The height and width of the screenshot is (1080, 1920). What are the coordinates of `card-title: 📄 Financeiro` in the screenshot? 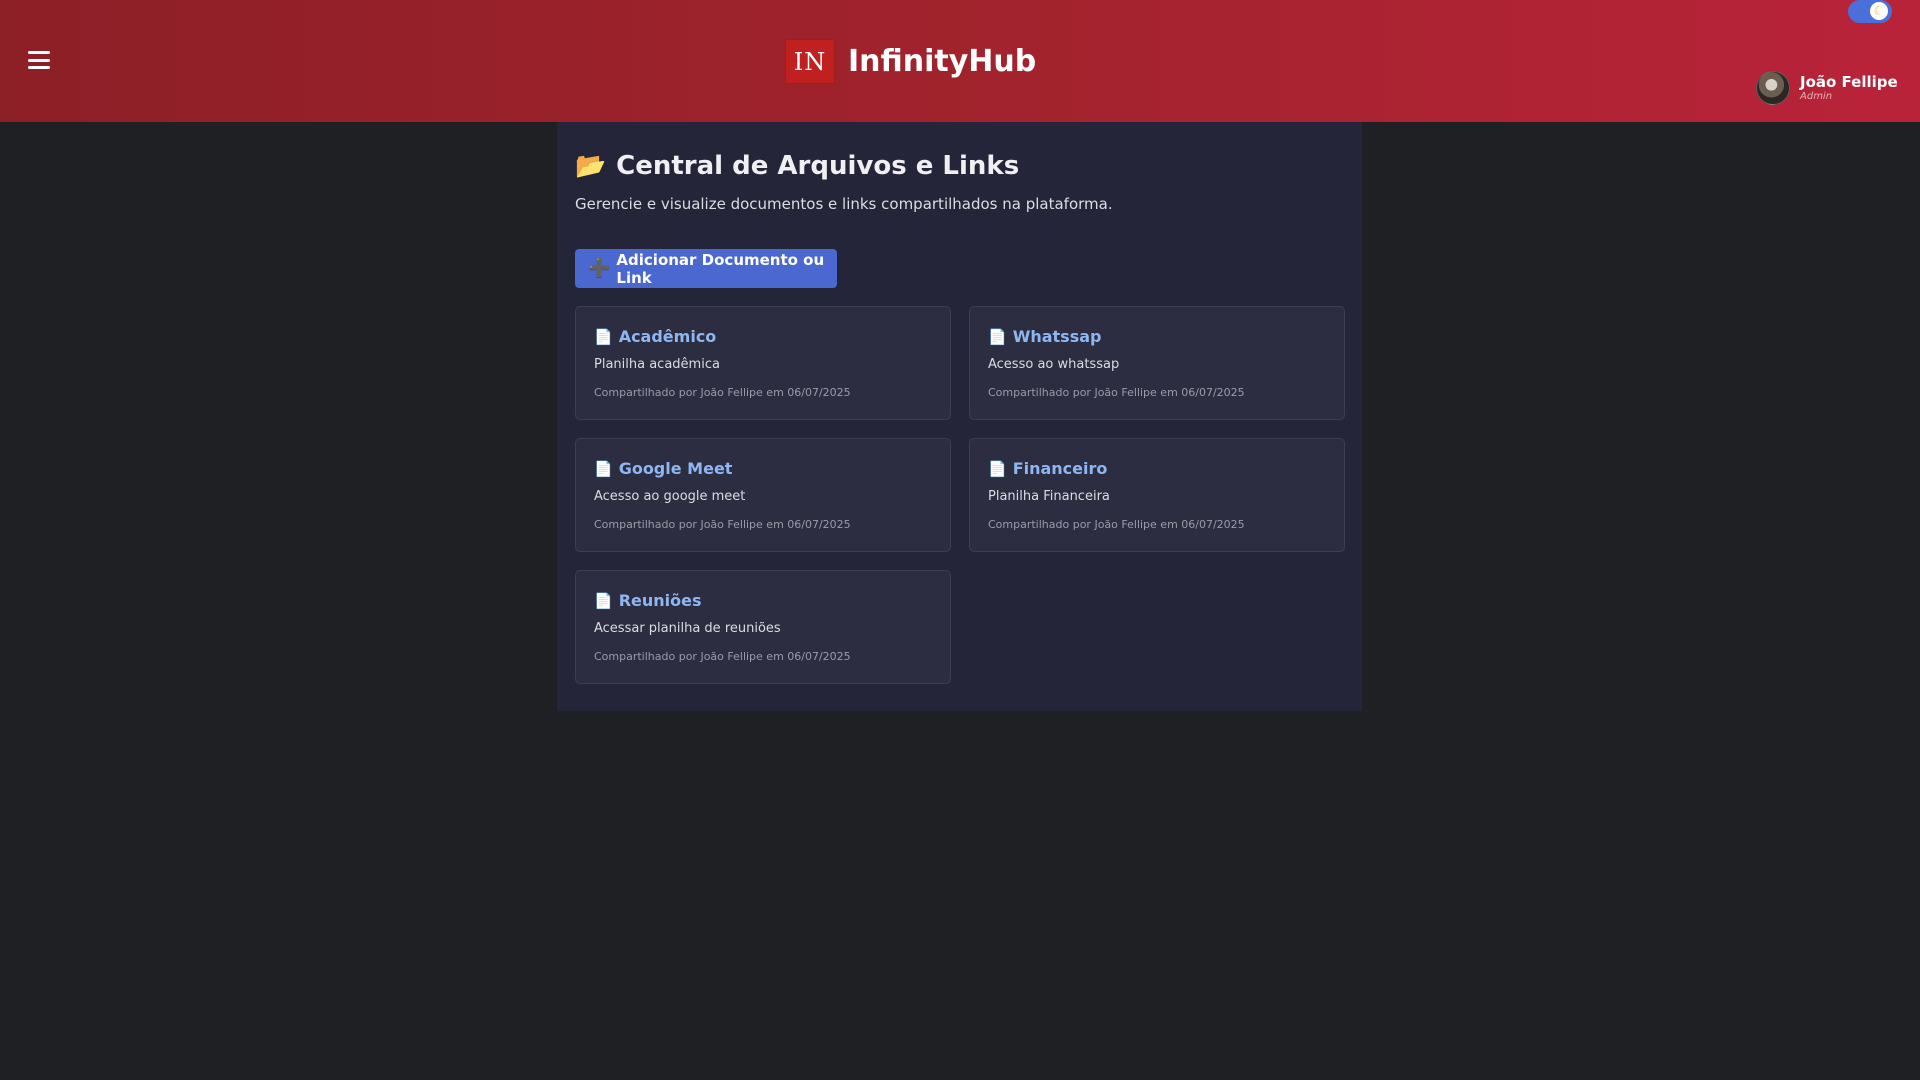 It's located at (1047, 468).